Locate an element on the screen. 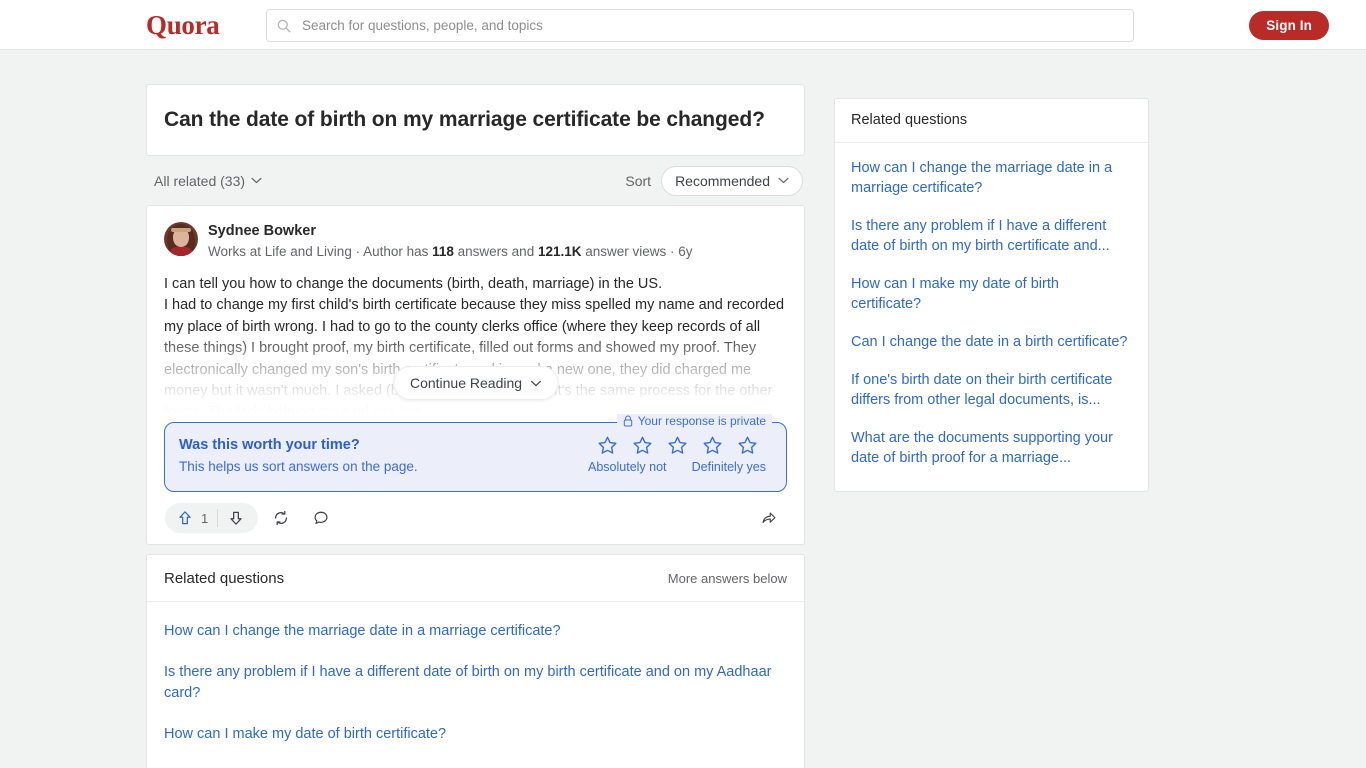 The width and height of the screenshot is (1366, 768). answers-word: answers and is located at coordinates (495, 251).